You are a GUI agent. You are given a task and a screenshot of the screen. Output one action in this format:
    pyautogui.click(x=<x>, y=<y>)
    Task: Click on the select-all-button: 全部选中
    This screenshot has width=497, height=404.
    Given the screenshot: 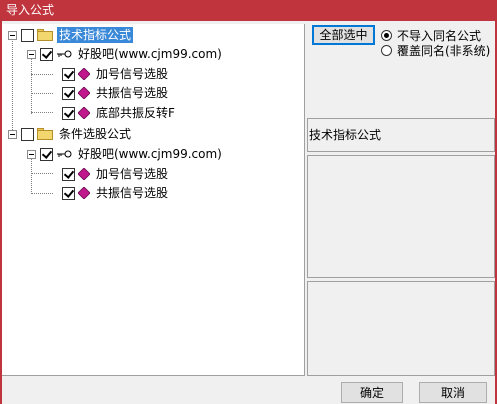 What is the action you would take?
    pyautogui.click(x=343, y=35)
    